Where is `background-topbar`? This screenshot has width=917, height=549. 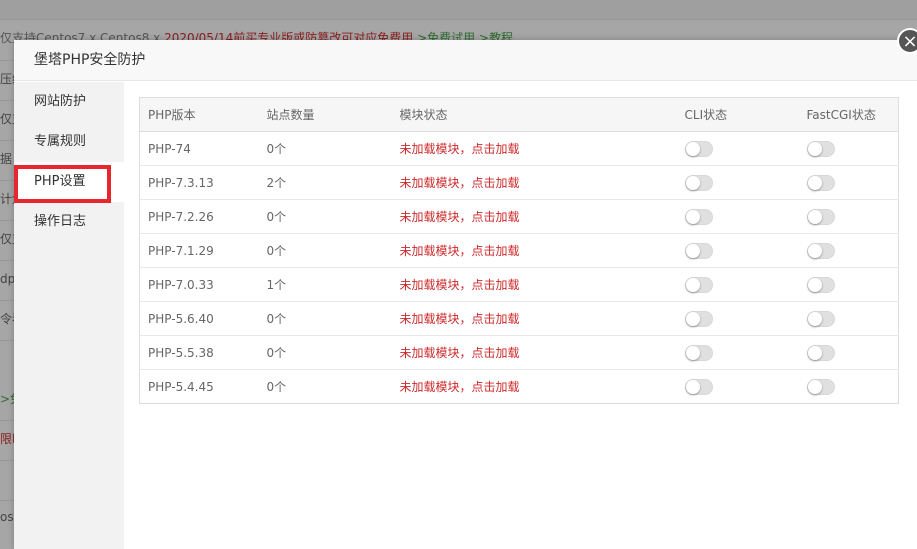
background-topbar is located at coordinates (458, 10).